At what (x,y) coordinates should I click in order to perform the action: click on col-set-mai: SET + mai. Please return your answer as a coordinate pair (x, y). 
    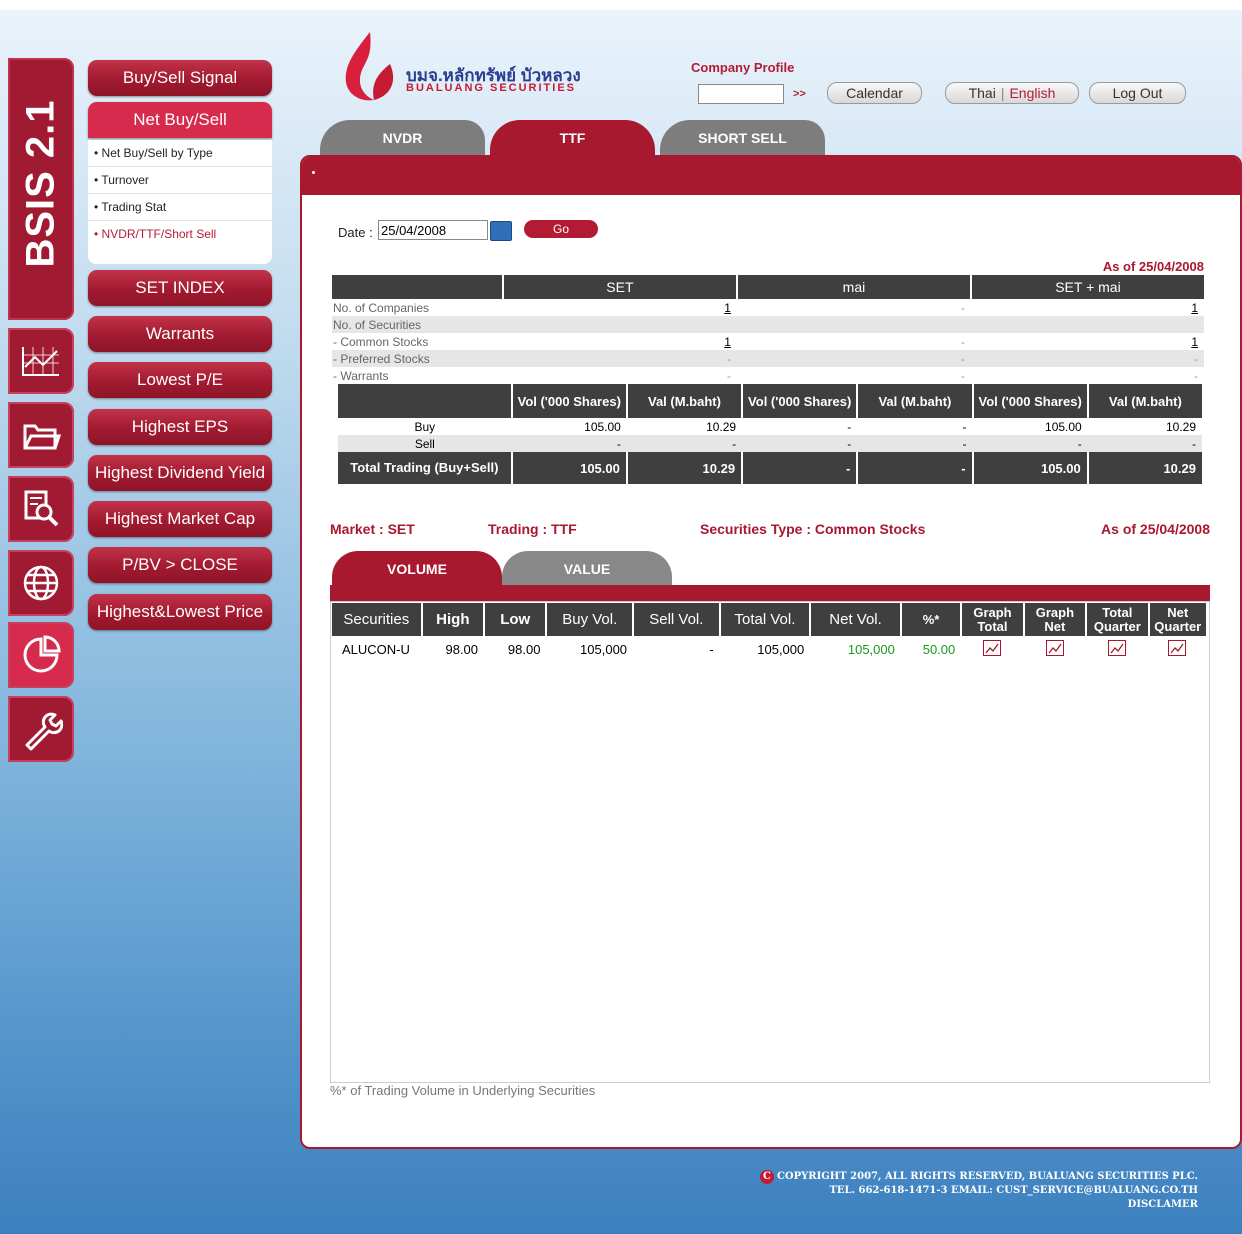
    Looking at the image, I should click on (1086, 287).